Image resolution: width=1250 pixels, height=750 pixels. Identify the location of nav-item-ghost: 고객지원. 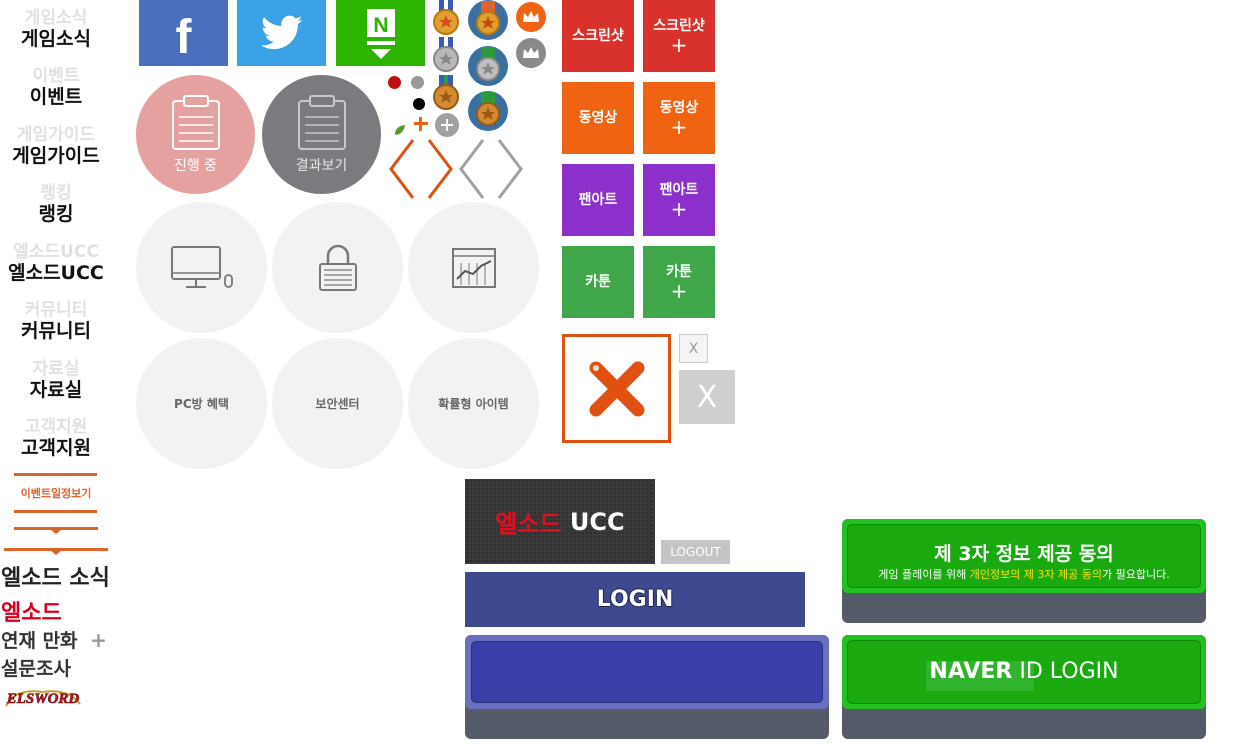
(56, 427).